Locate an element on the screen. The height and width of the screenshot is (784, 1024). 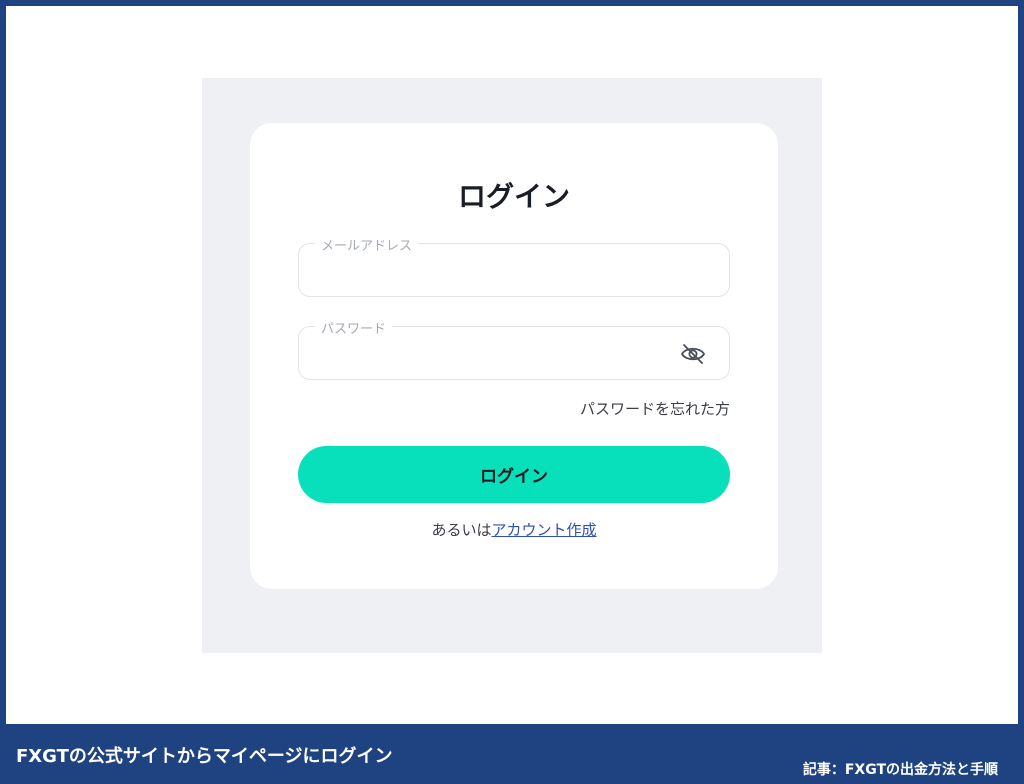
password-field-label: パスワード is located at coordinates (354, 327).